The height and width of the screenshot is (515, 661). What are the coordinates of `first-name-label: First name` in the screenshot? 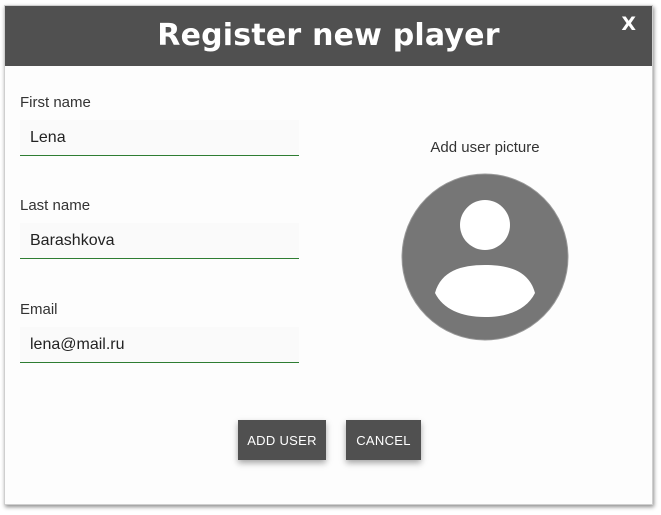 It's located at (55, 102).